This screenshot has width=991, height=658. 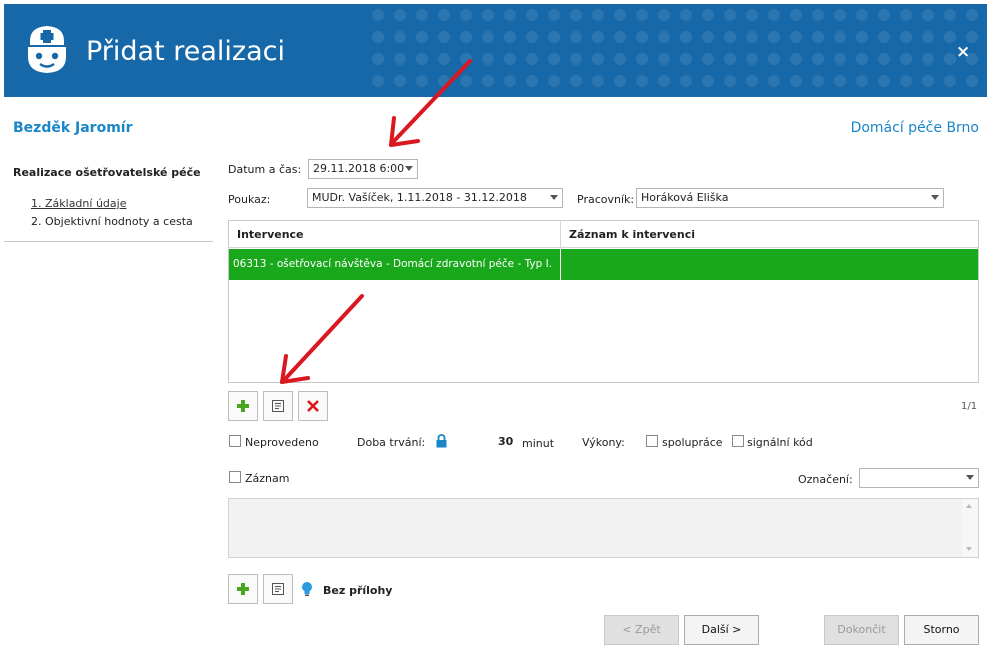 What do you see at coordinates (641, 630) in the screenshot?
I see `back-button: < Zpět` at bounding box center [641, 630].